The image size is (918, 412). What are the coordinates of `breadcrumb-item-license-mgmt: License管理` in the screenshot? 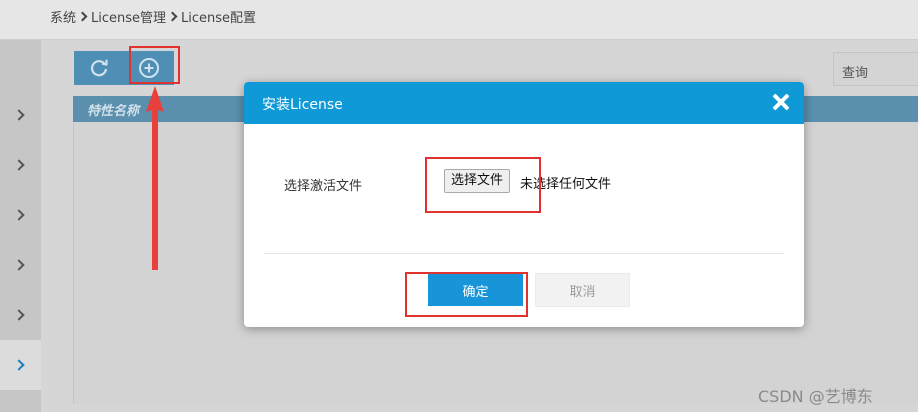 It's located at (128, 16).